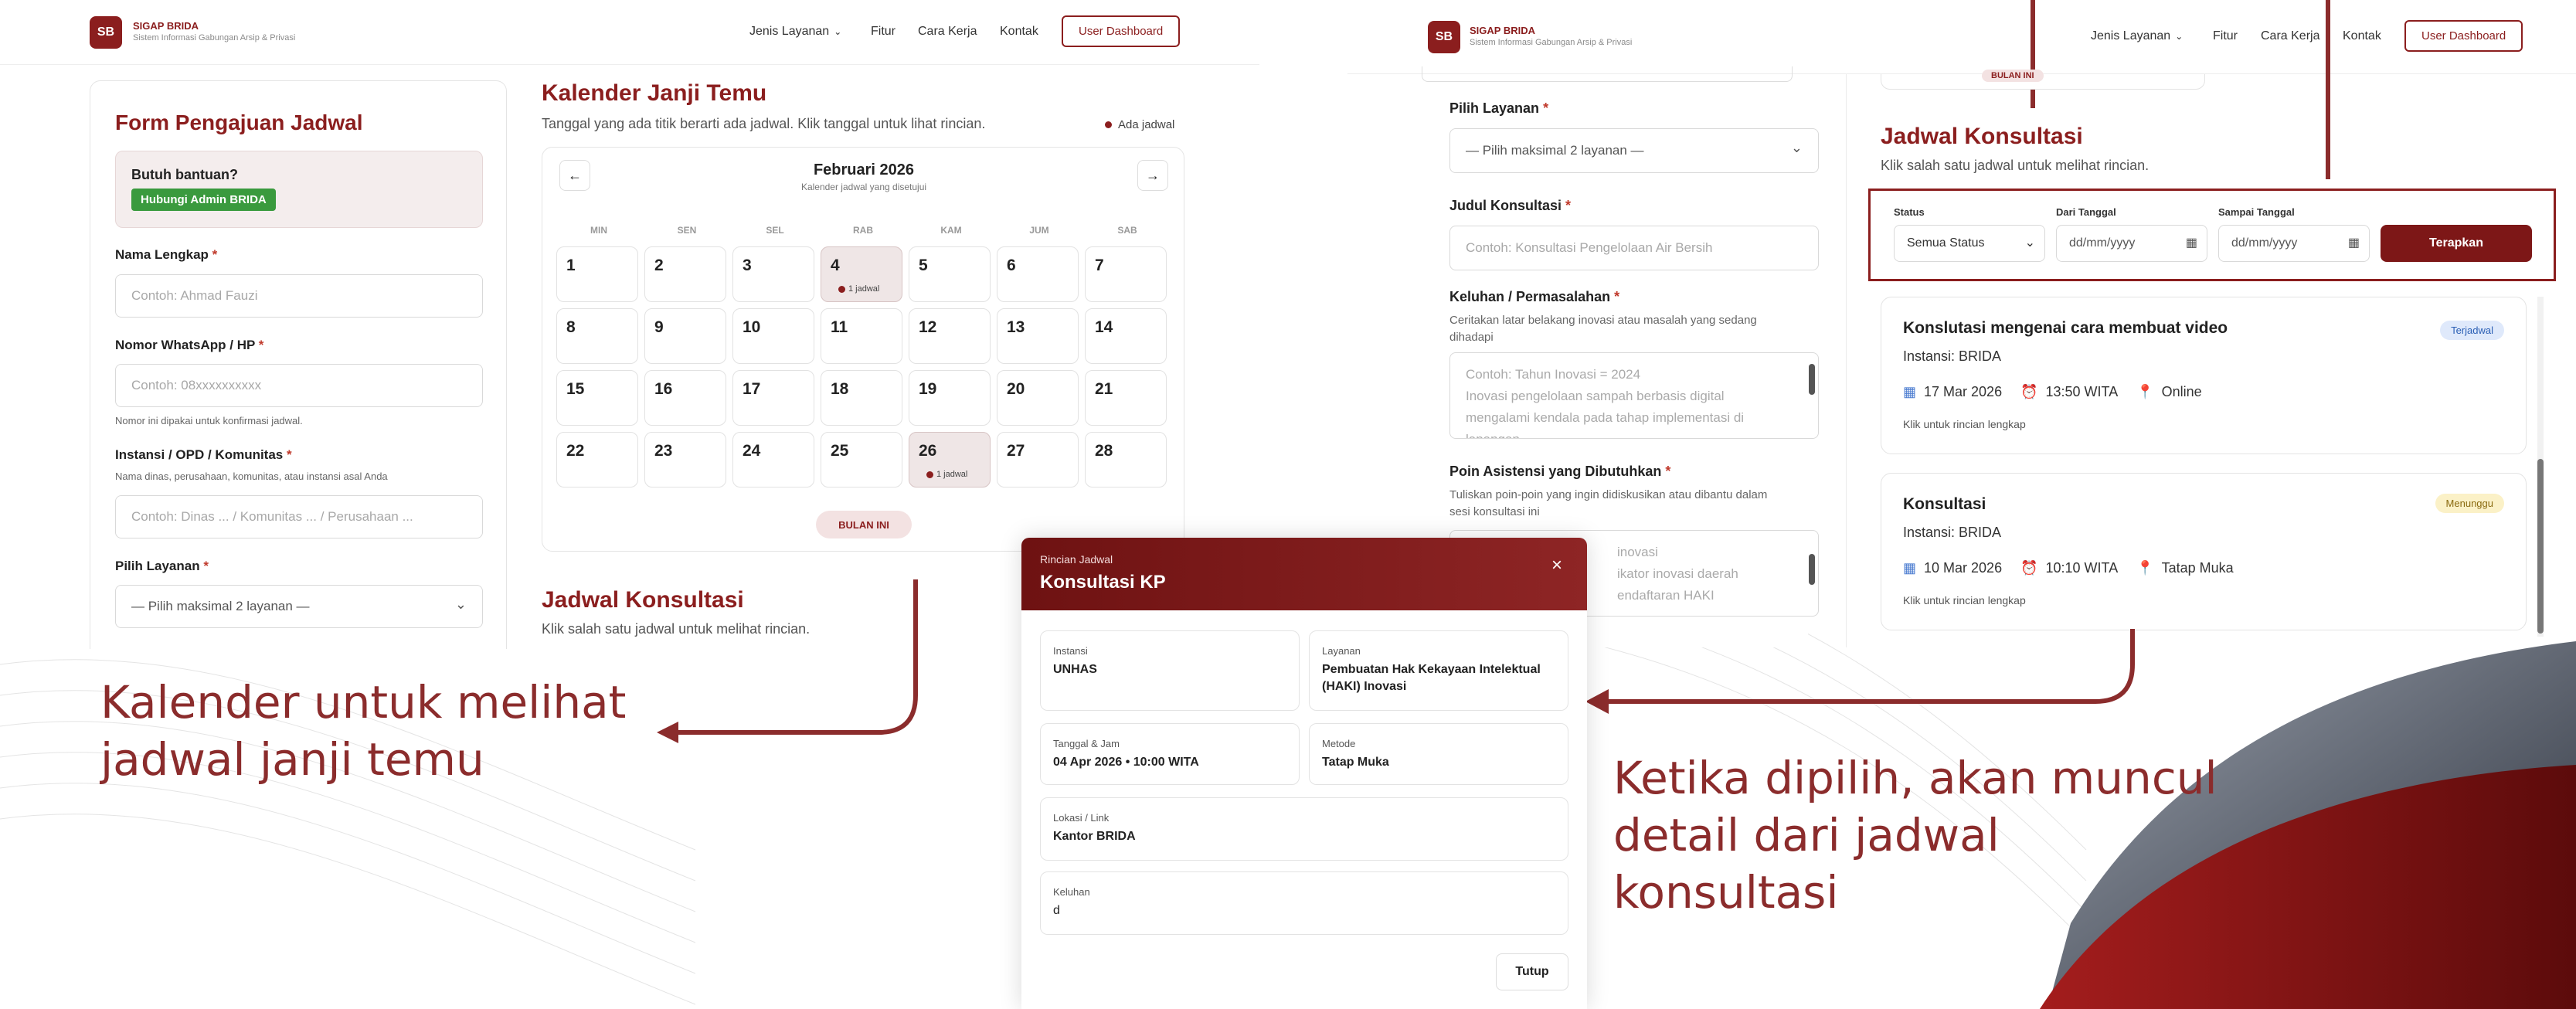  I want to click on list-scrollbar-track, so click(2540, 467).